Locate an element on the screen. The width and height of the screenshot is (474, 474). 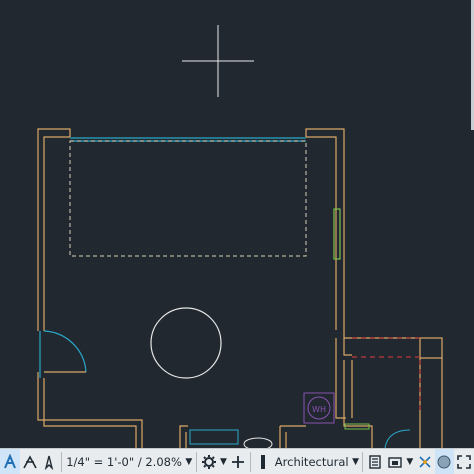
ui-lock-icon is located at coordinates (395, 461).